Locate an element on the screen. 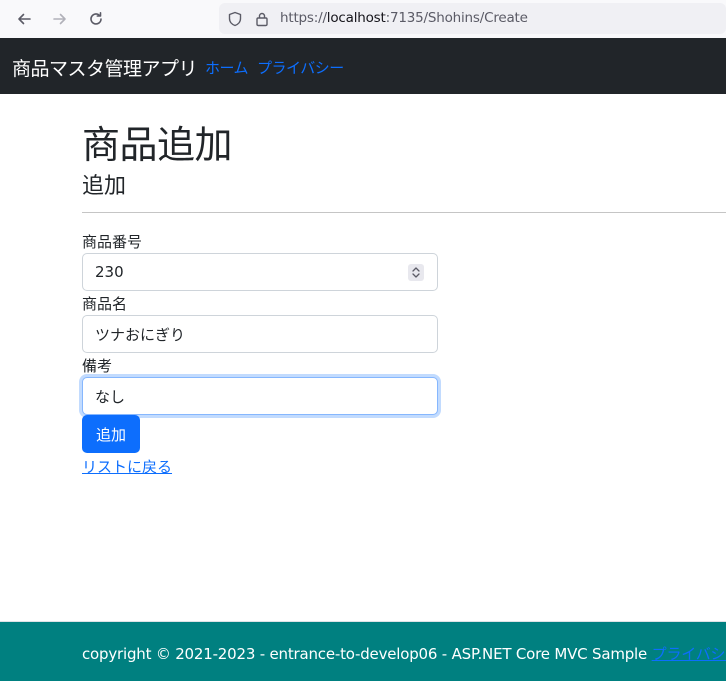 The width and height of the screenshot is (726, 681). page-title: 商品追加 is located at coordinates (157, 145).